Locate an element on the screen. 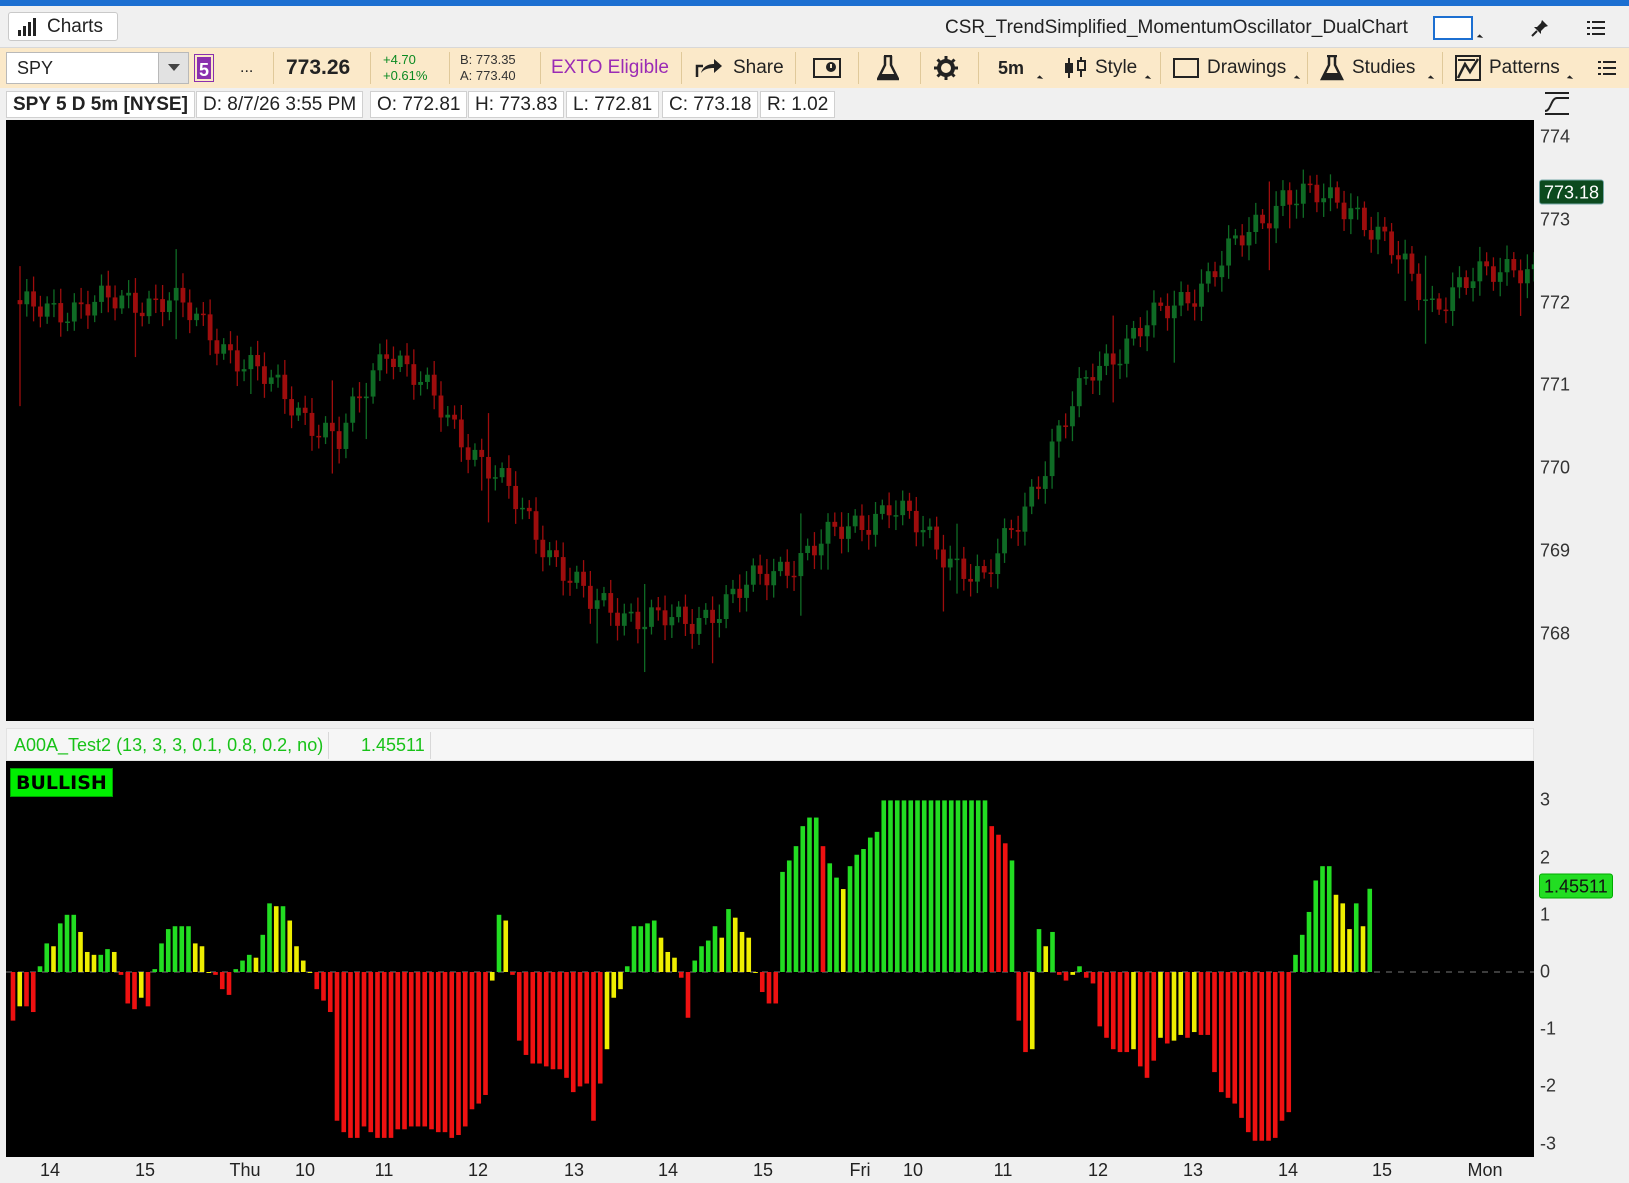  drawings-label: Drawings is located at coordinates (1247, 67).